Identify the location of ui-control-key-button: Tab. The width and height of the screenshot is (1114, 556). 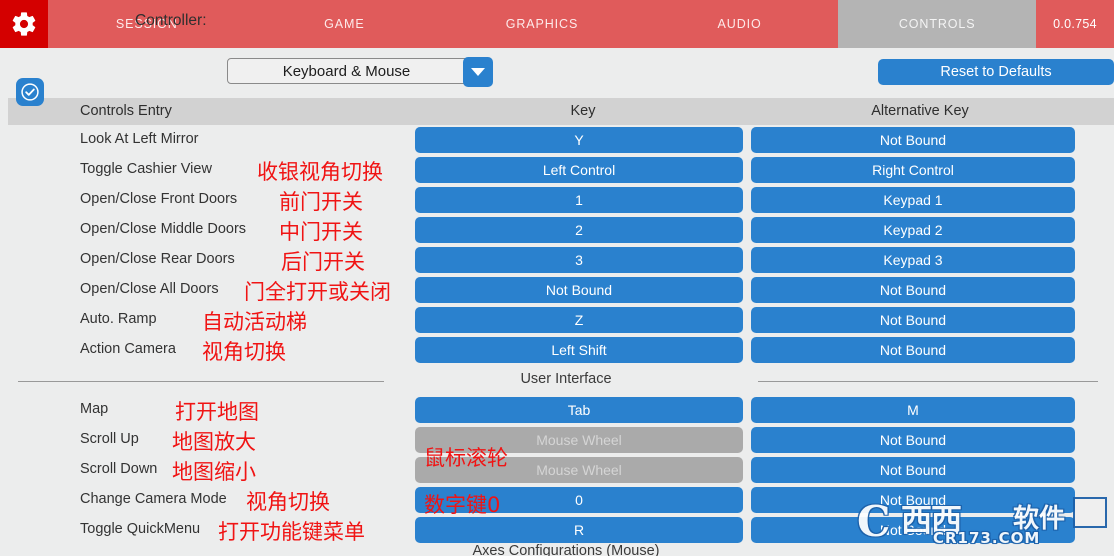
(579, 410).